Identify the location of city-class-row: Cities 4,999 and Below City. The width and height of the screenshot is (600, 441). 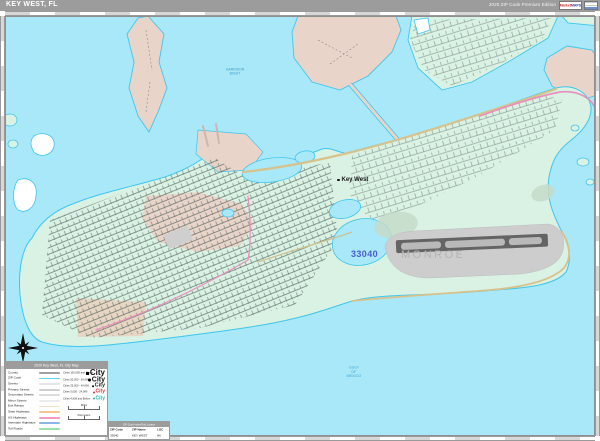
(84, 398).